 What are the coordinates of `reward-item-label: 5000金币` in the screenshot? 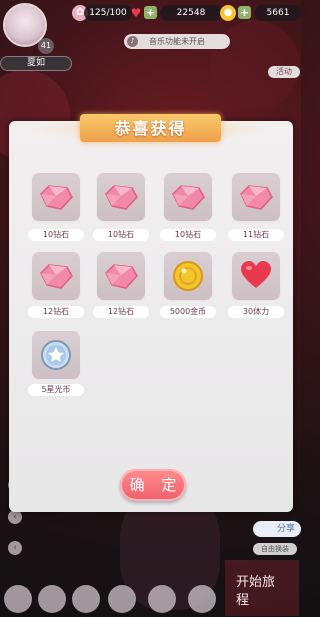 It's located at (188, 312).